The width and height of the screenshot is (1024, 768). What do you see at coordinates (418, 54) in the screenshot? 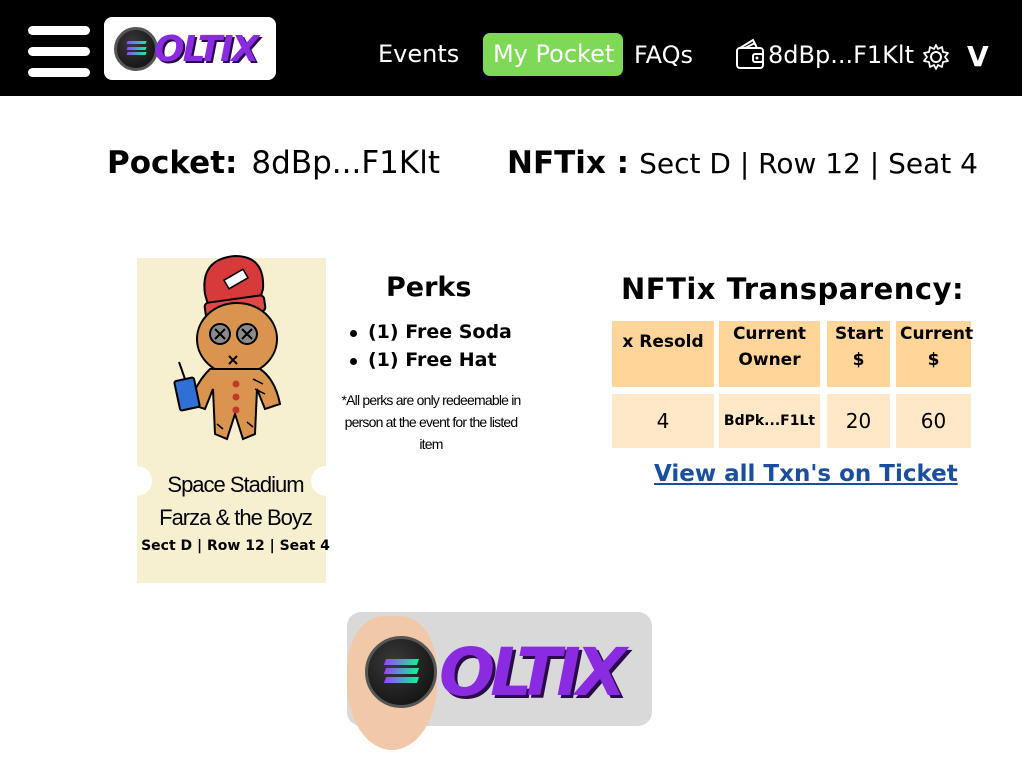
I see `nav-events: Events` at bounding box center [418, 54].